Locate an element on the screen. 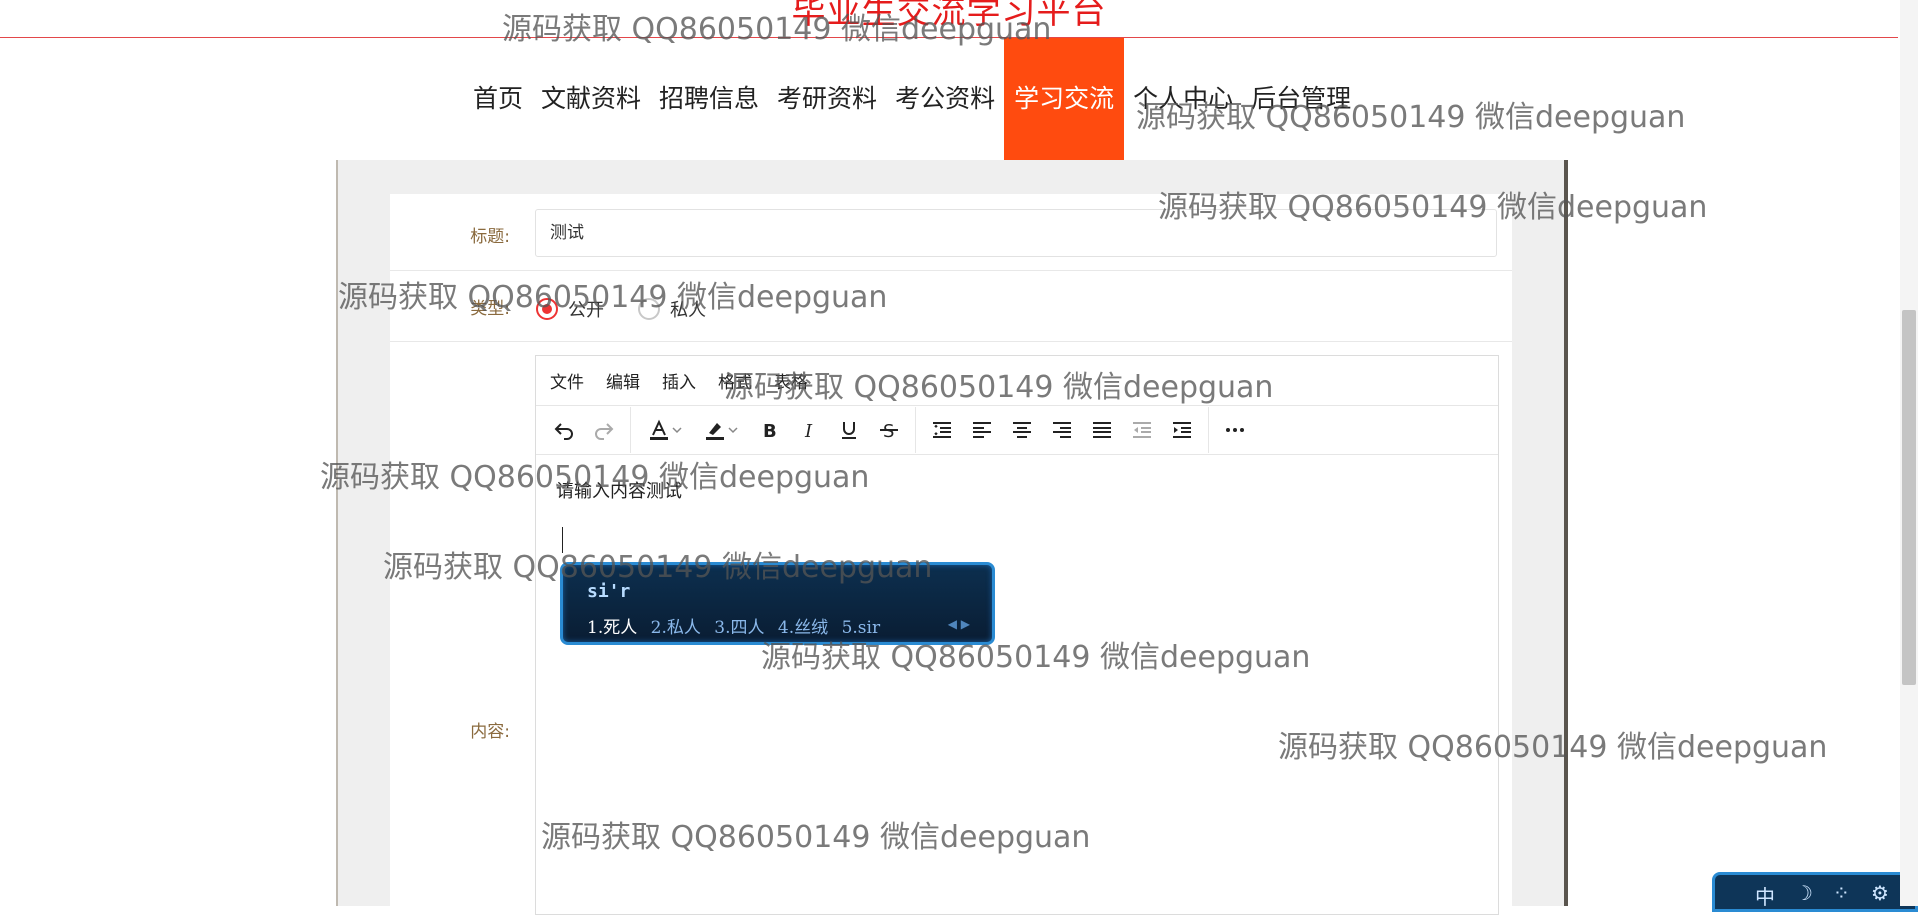  svg-text: I is located at coordinates (808, 431).